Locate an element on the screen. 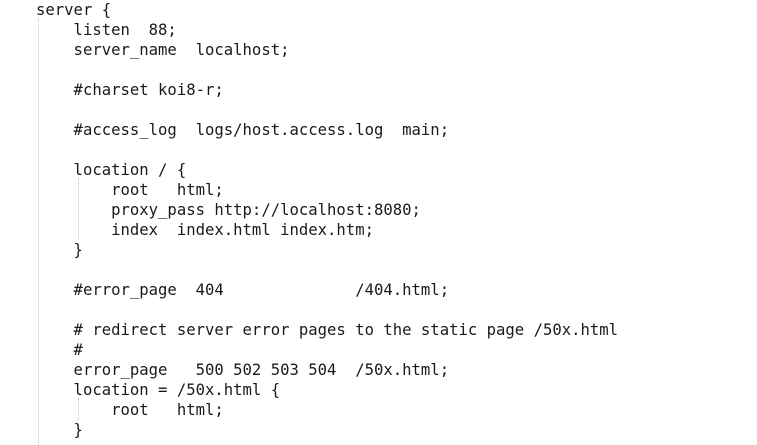 This screenshot has width=757, height=445. code-line: location / { is located at coordinates (111, 170).